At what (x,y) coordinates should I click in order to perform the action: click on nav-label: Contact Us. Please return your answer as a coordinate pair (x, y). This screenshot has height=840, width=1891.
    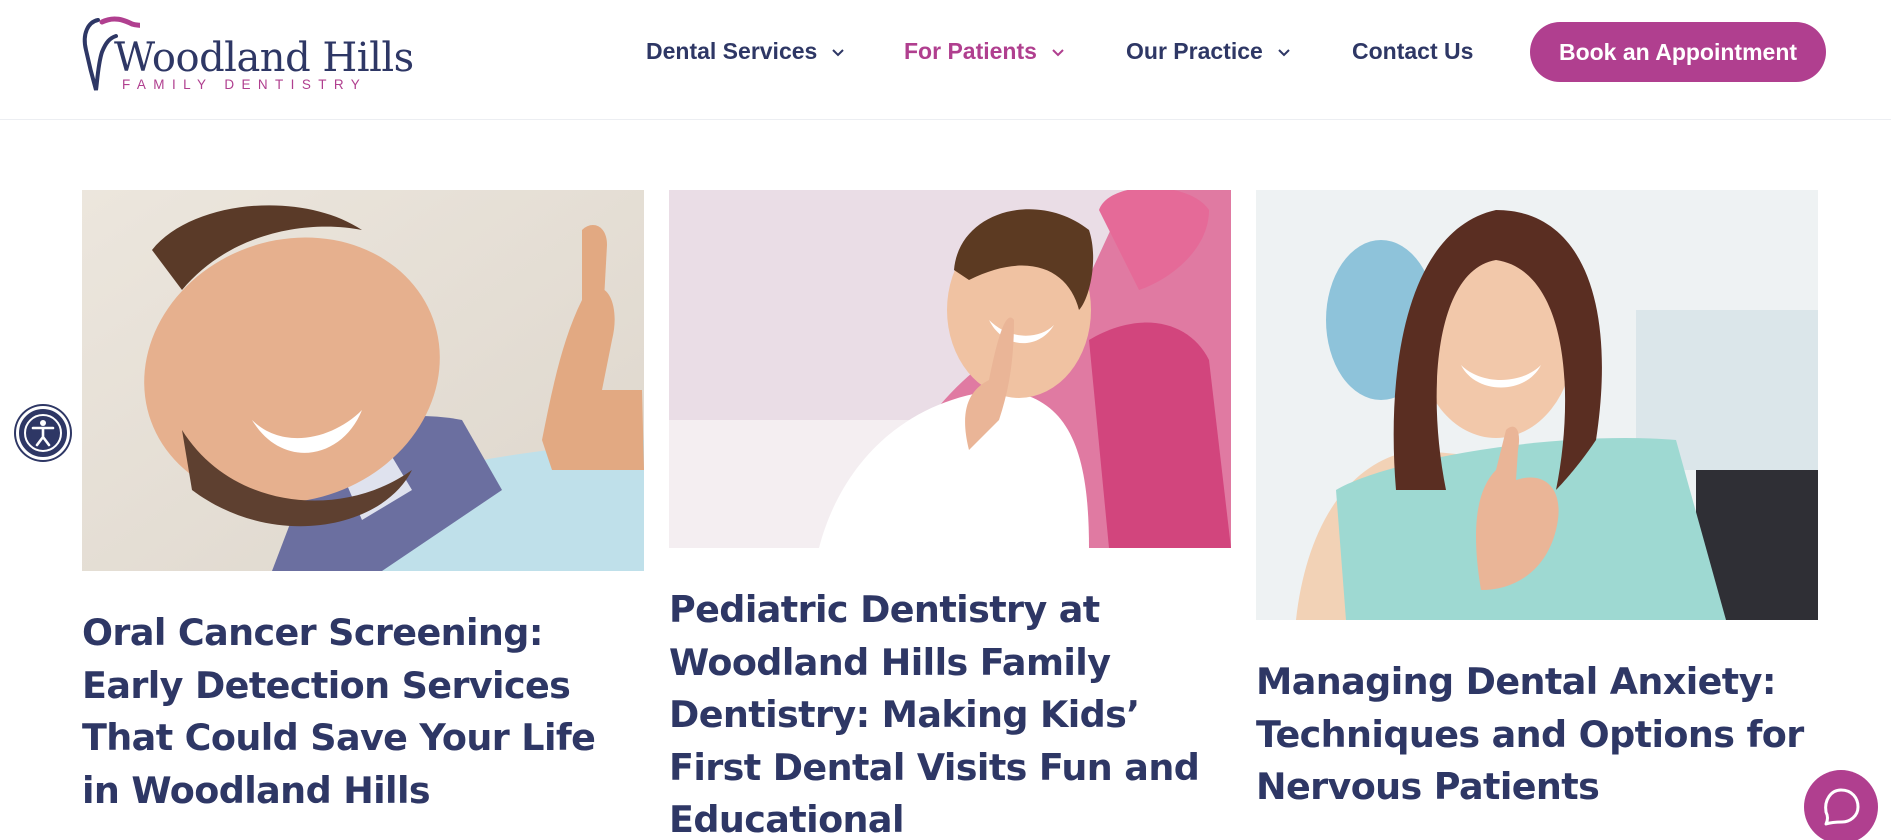
    Looking at the image, I should click on (1413, 51).